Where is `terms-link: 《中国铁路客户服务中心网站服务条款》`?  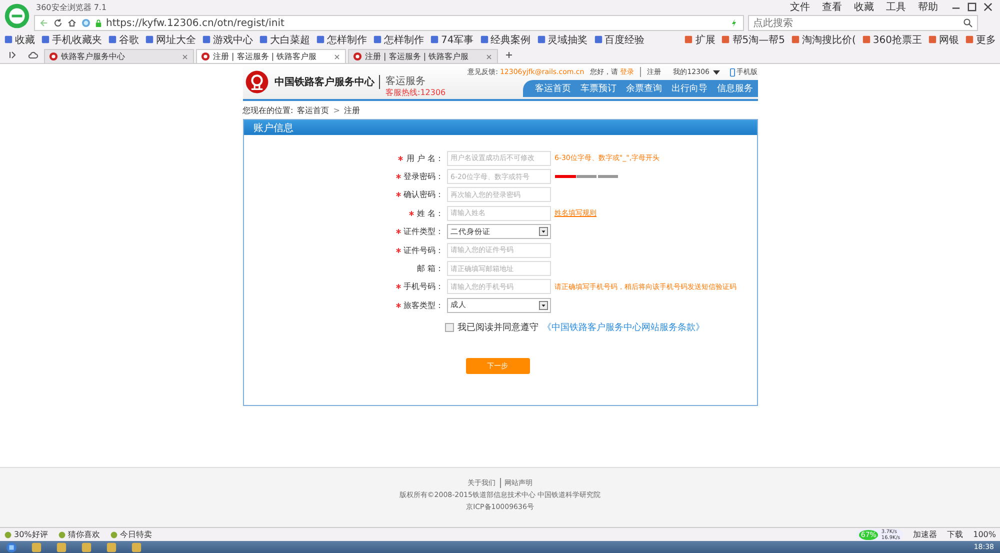 terms-link: 《中国铁路客户服务中心网站服务条款》 is located at coordinates (623, 327).